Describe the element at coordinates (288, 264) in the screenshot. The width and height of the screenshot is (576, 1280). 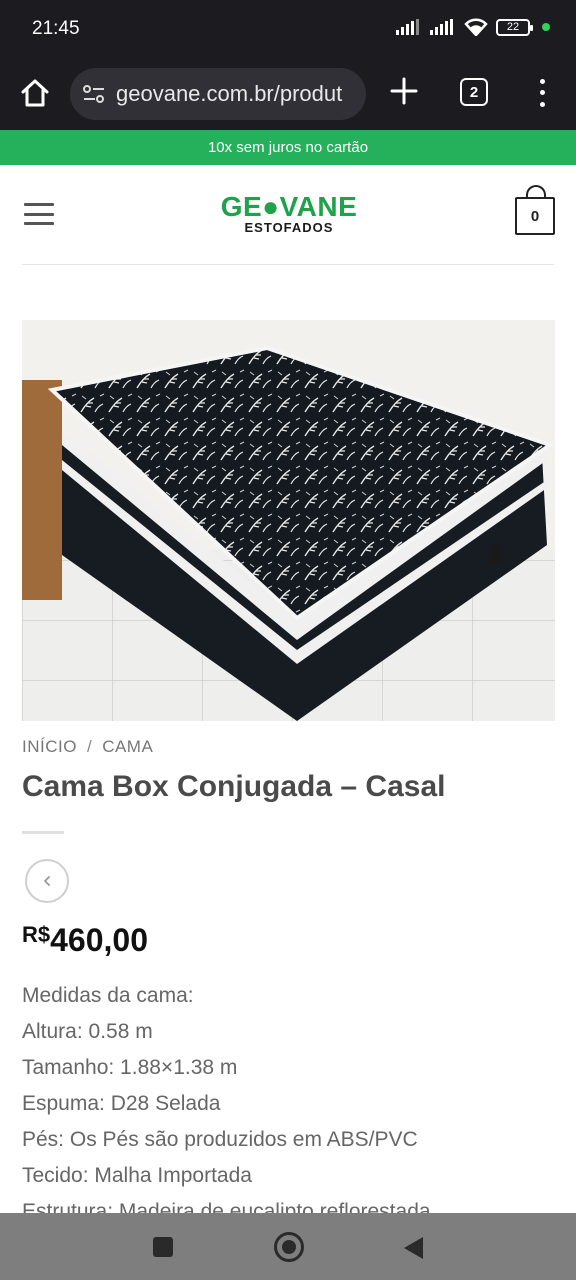
I see `header-divider` at that location.